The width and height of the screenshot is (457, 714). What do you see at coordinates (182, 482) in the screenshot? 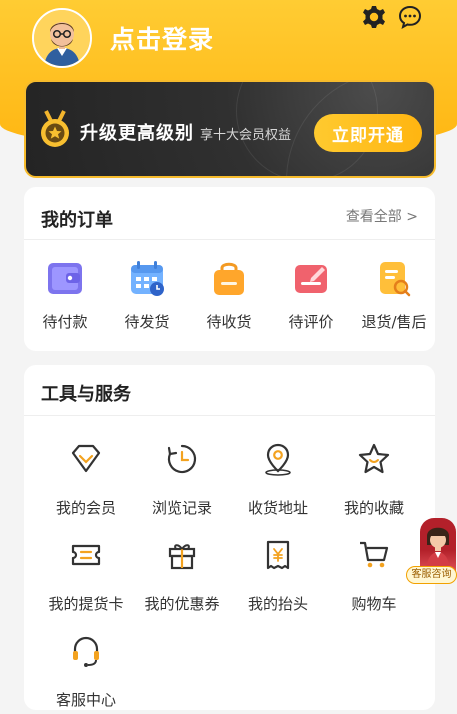
I see `tool-browsing-history: 浏览记录` at bounding box center [182, 482].